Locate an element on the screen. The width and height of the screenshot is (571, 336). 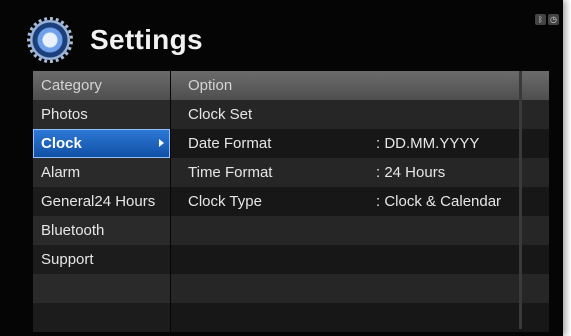
option-row-clock-set: Clock Set is located at coordinates (360, 114).